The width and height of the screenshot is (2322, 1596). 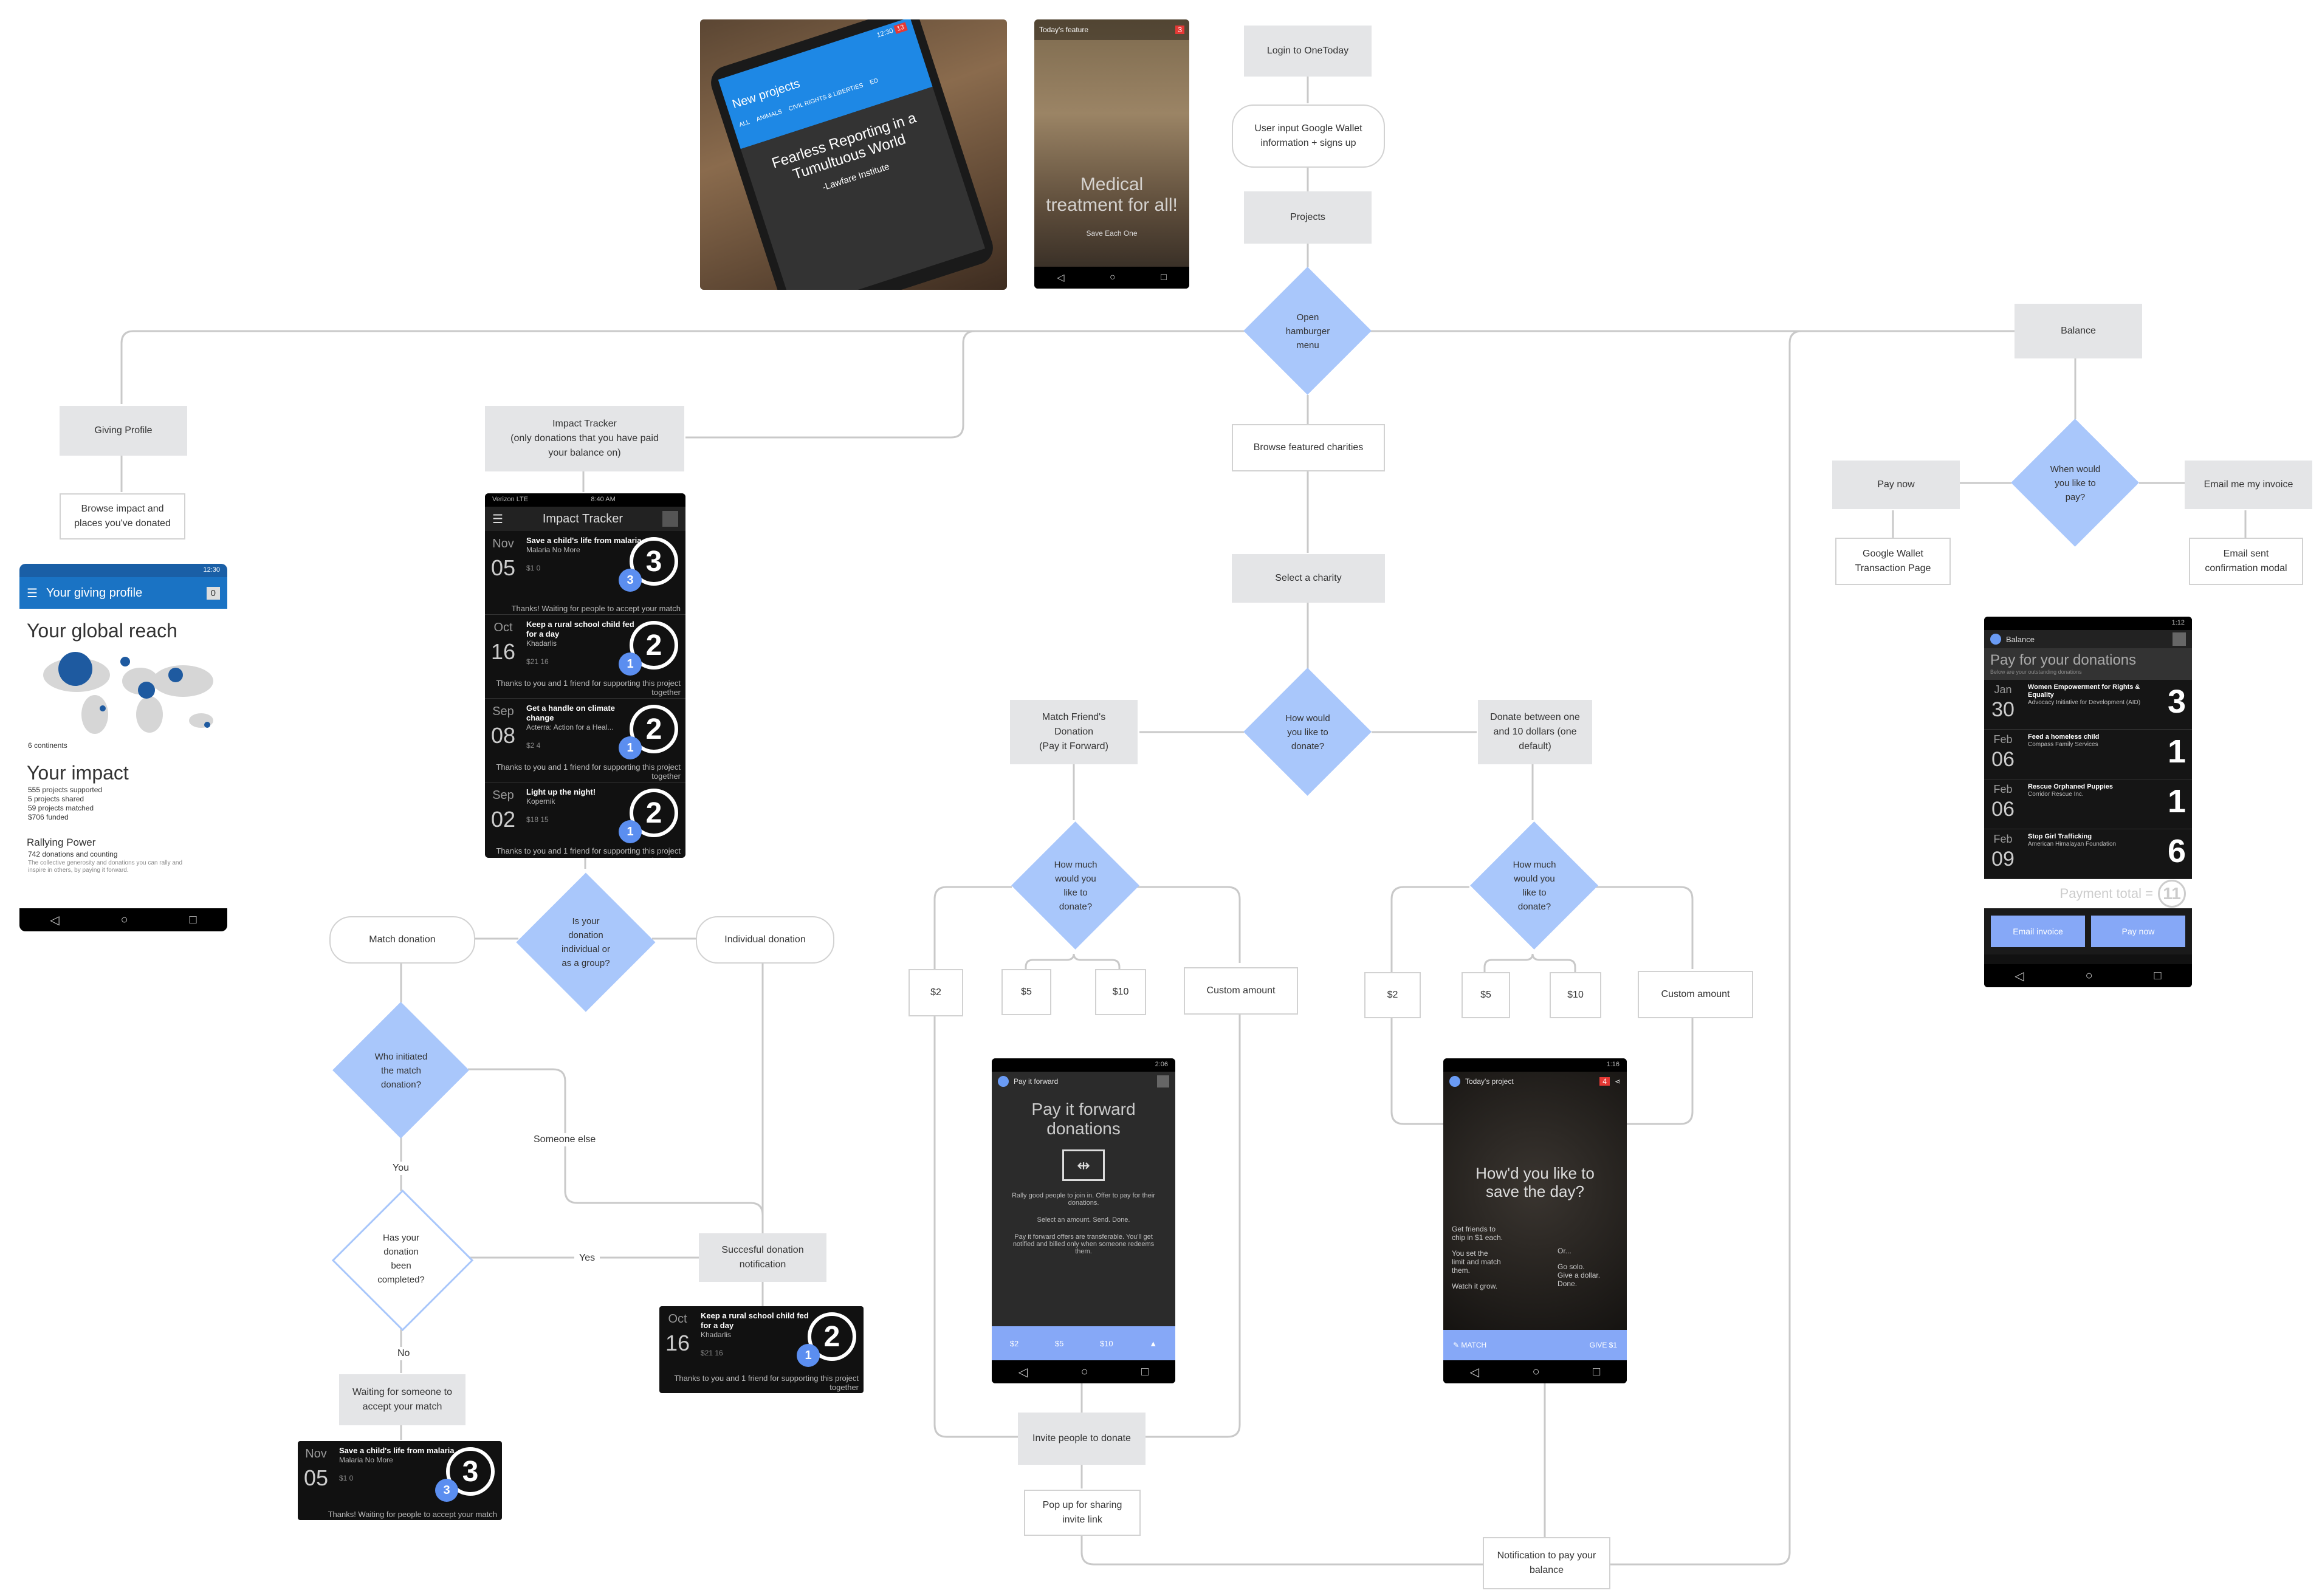 I want to click on row-title: Keep a rural school child fed for a day, so click(x=755, y=1320).